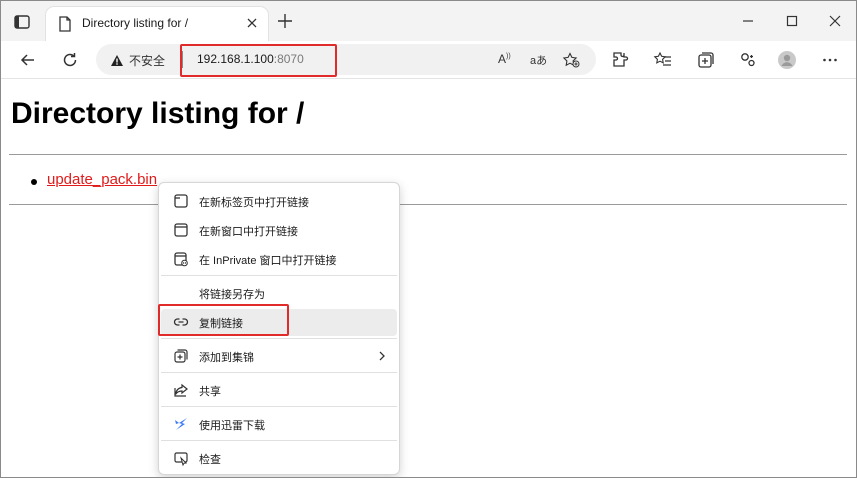 This screenshot has height=478, width=857. Describe the element at coordinates (279, 259) in the screenshot. I see `menu-item-open-inprivate: 在 InPrivate 窗口中打开链接` at that location.